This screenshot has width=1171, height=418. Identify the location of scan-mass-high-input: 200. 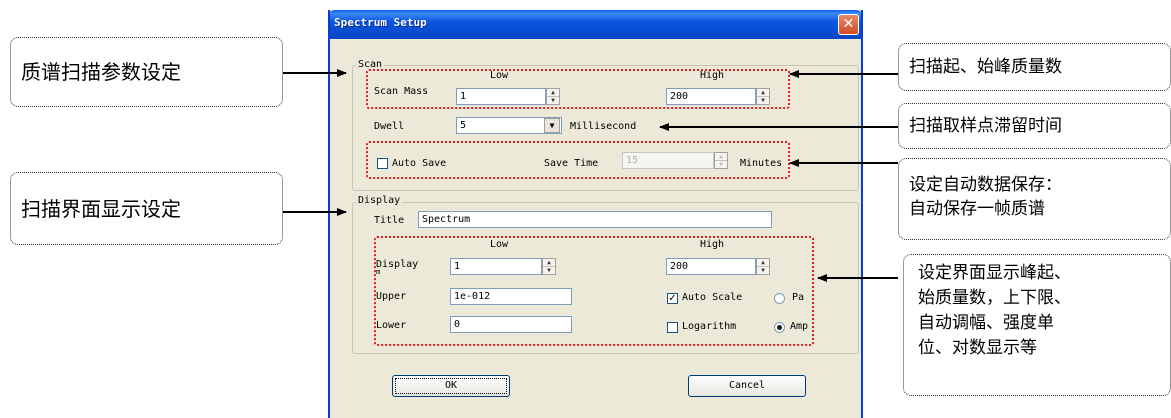
(711, 96).